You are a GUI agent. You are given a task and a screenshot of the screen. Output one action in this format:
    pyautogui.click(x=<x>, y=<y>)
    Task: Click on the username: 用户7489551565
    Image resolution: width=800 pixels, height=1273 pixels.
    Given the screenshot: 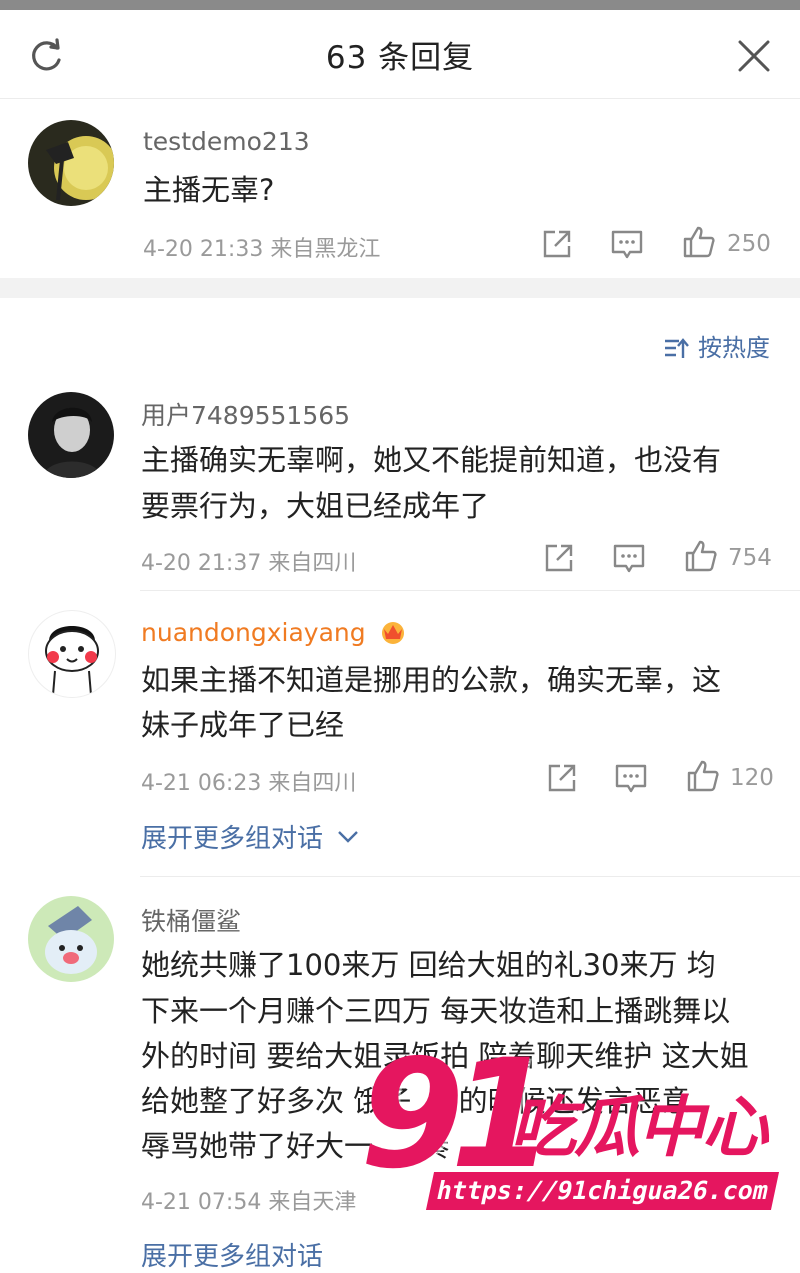 What is the action you would take?
    pyautogui.click(x=245, y=414)
    